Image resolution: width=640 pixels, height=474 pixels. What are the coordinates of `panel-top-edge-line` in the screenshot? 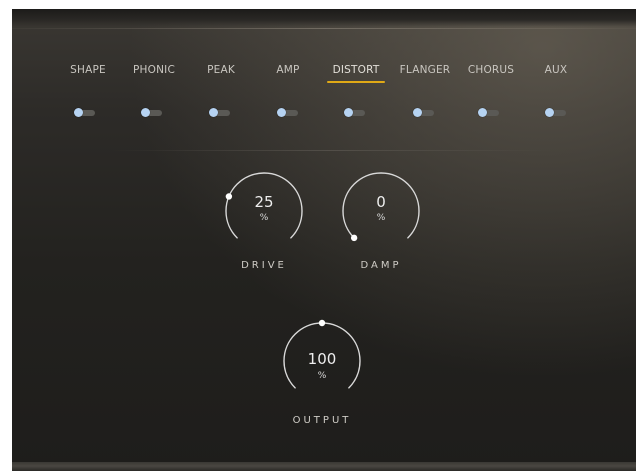 It's located at (324, 28).